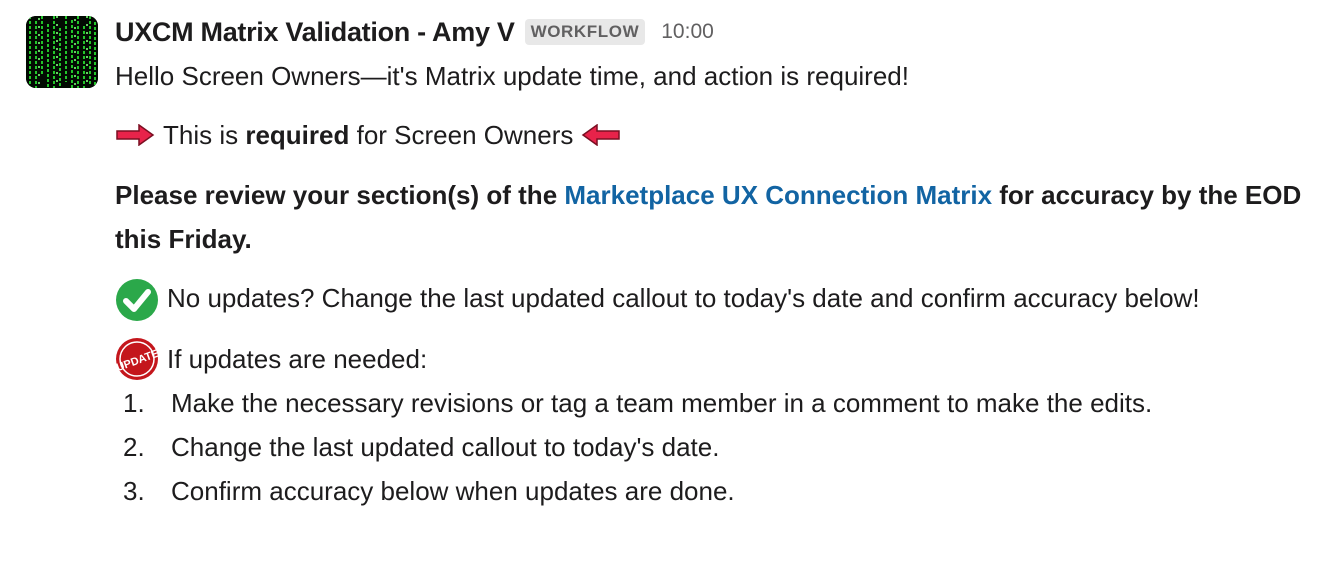 The image size is (1322, 568). What do you see at coordinates (601, 135) in the screenshot?
I see `red-arrow-left-icon` at bounding box center [601, 135].